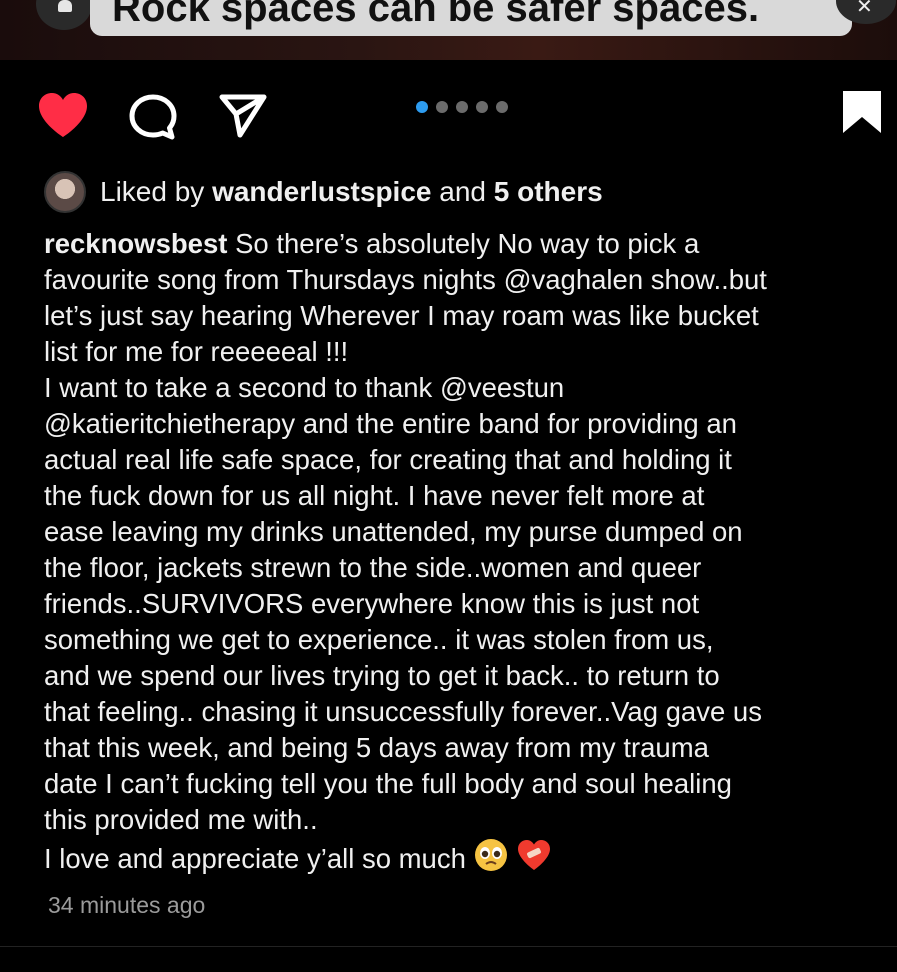  Describe the element at coordinates (548, 191) in the screenshot. I see `likes-others-link: 5 others` at that location.